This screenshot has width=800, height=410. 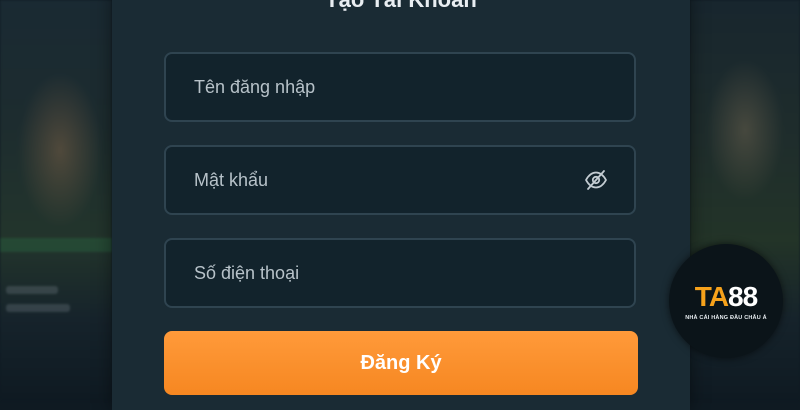 What do you see at coordinates (394, 273) in the screenshot?
I see `phone-input` at bounding box center [394, 273].